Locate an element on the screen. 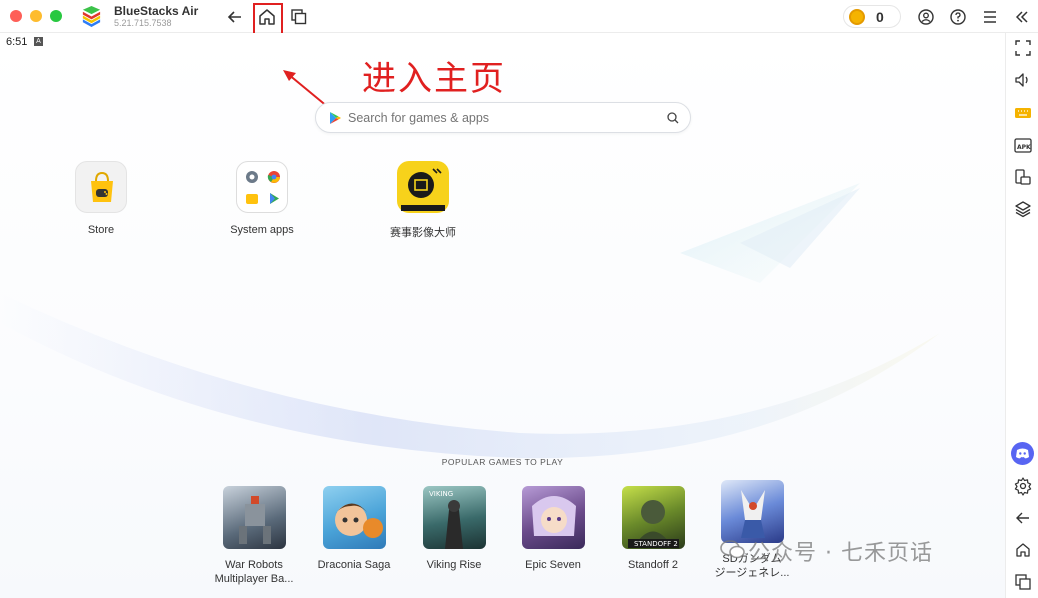 This screenshot has width=1038, height=598. right-sidebar: APK is located at coordinates (1021, 315).